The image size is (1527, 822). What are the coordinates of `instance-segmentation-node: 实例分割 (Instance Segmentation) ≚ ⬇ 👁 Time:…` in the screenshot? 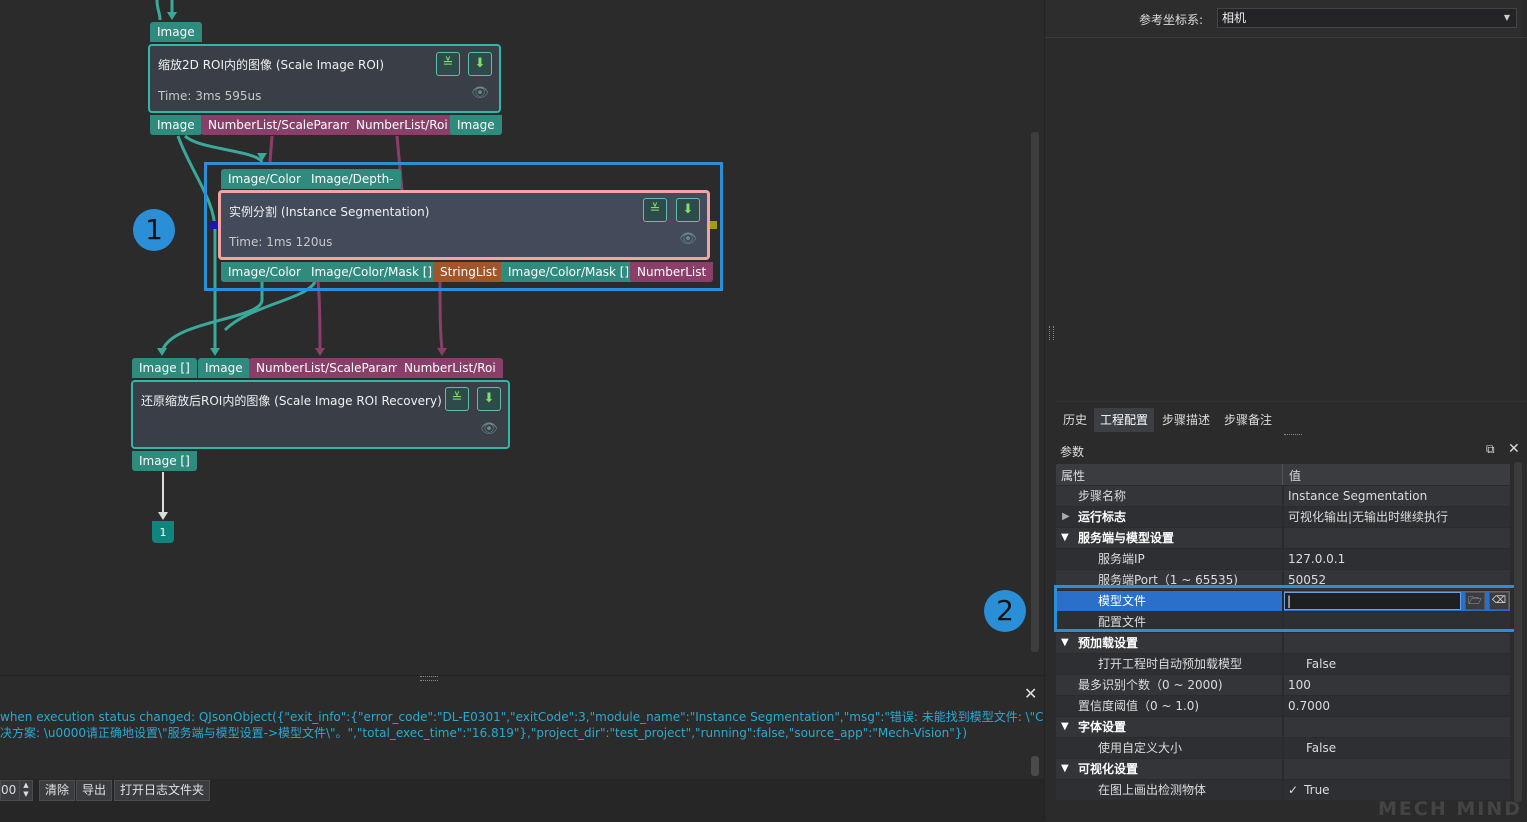 It's located at (464, 225).